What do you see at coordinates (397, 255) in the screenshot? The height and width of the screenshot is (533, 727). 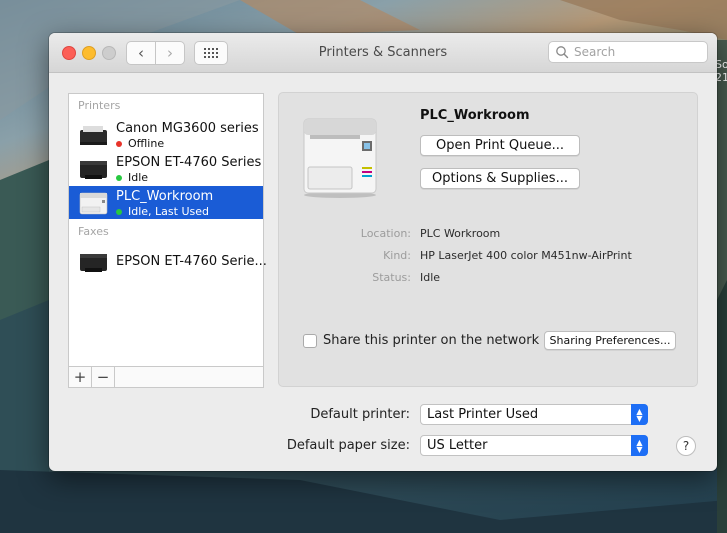 I see `kind-label: Kind:` at bounding box center [397, 255].